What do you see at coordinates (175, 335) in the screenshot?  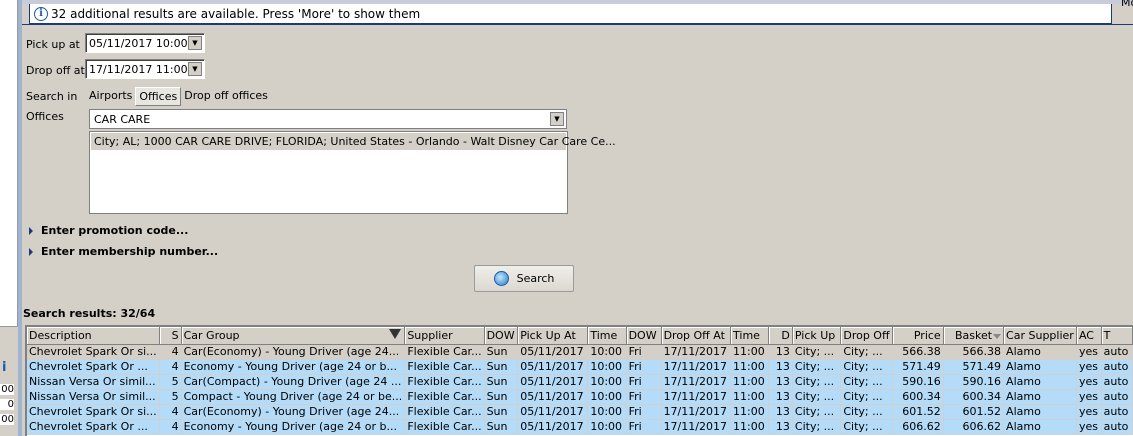 I see `column-header-label: S` at bounding box center [175, 335].